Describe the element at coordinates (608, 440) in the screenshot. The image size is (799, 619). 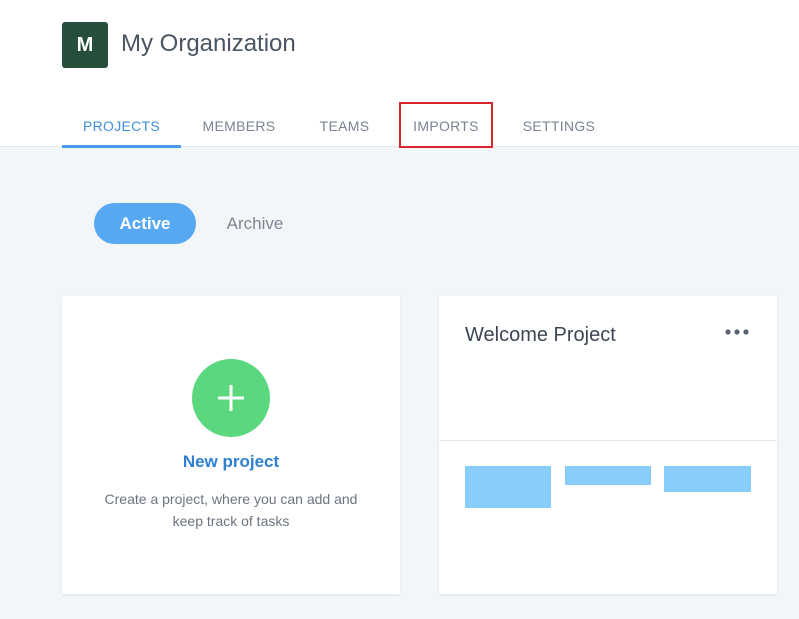
I see `card-divider` at that location.